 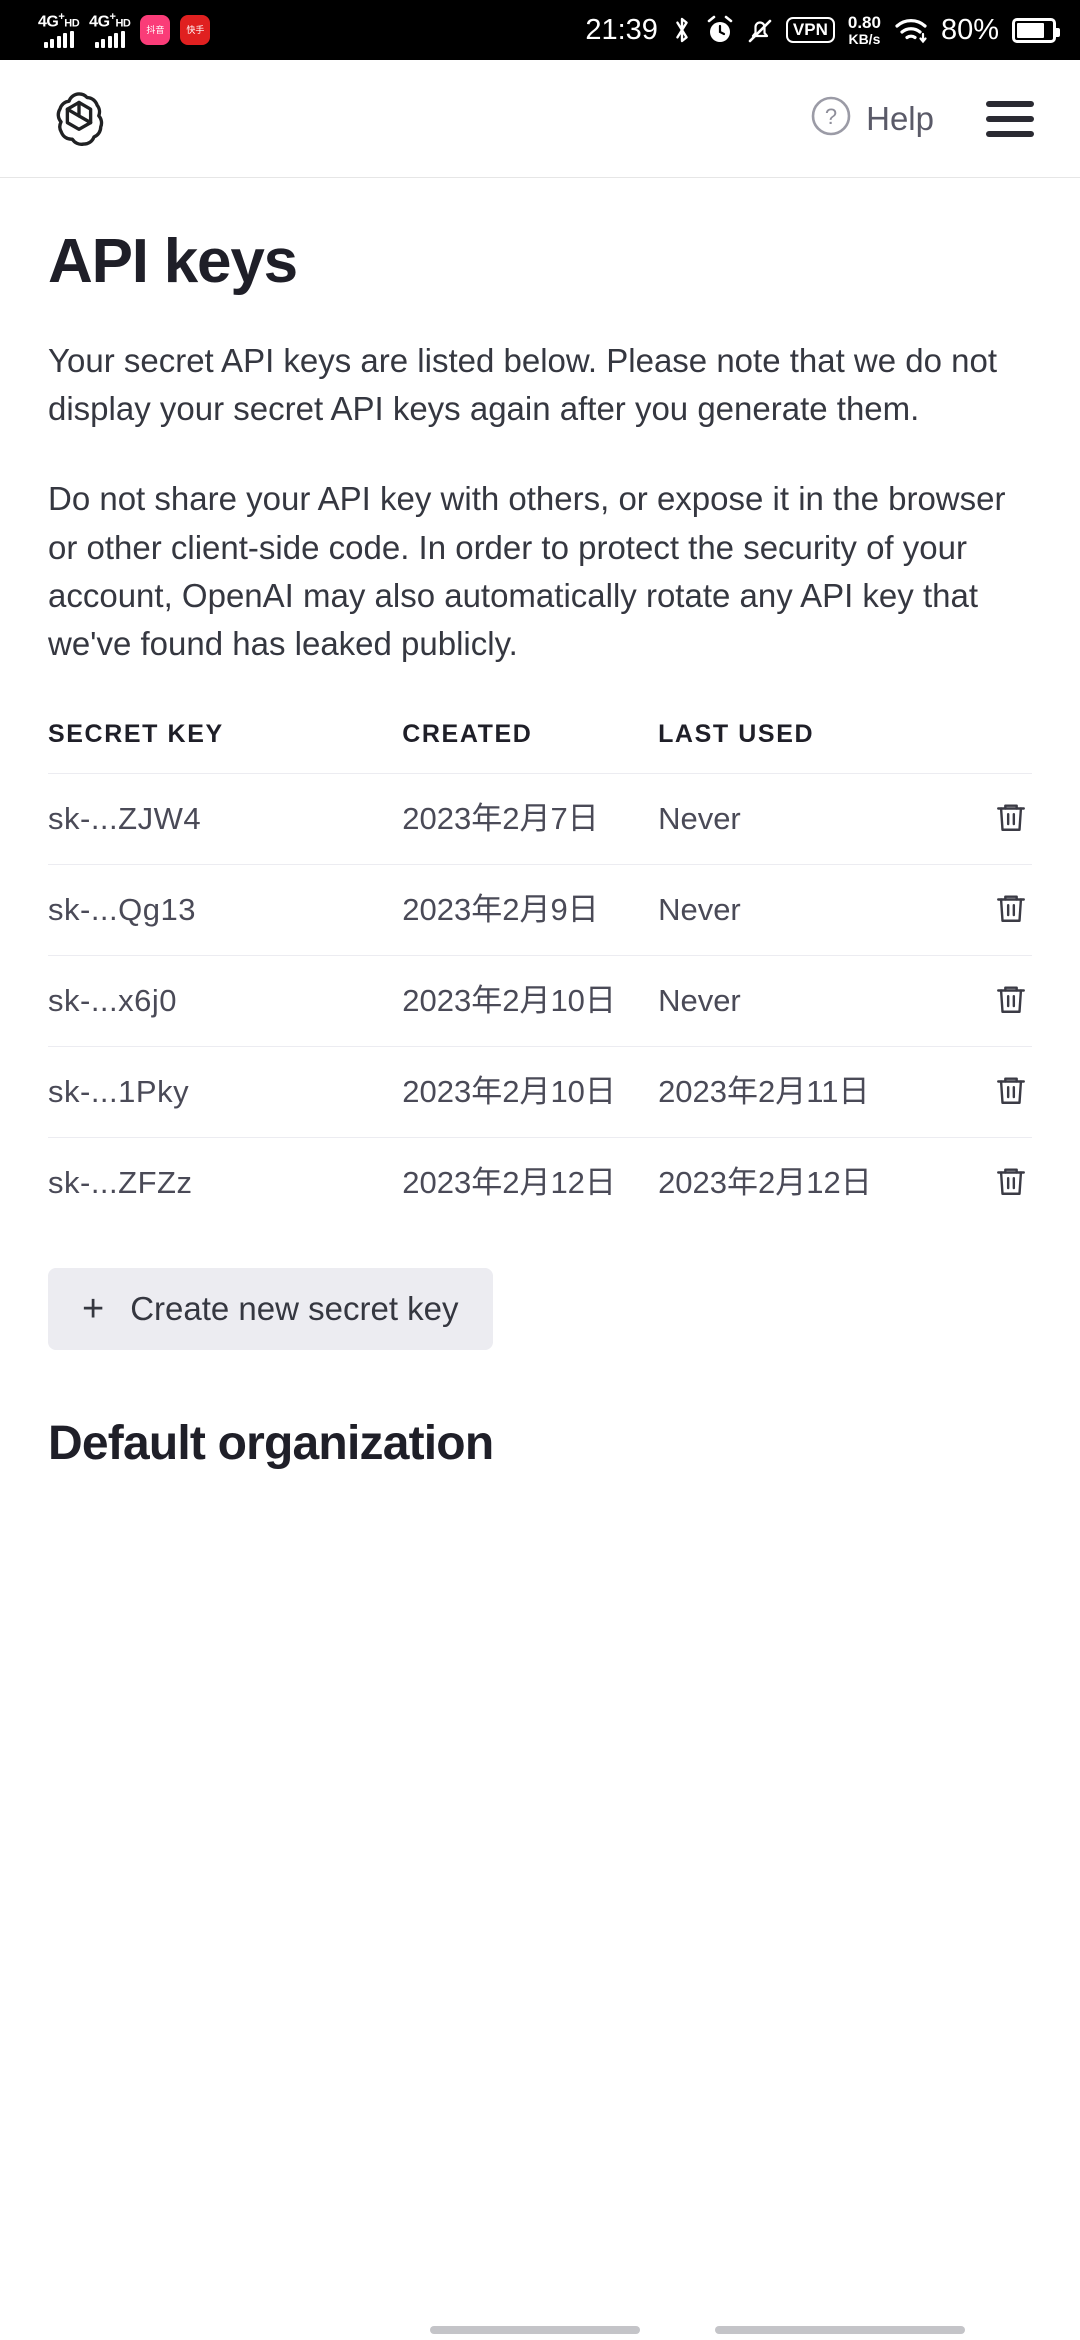 I want to click on sim2-signal-indicator: 4G+HD, so click(x=110, y=29).